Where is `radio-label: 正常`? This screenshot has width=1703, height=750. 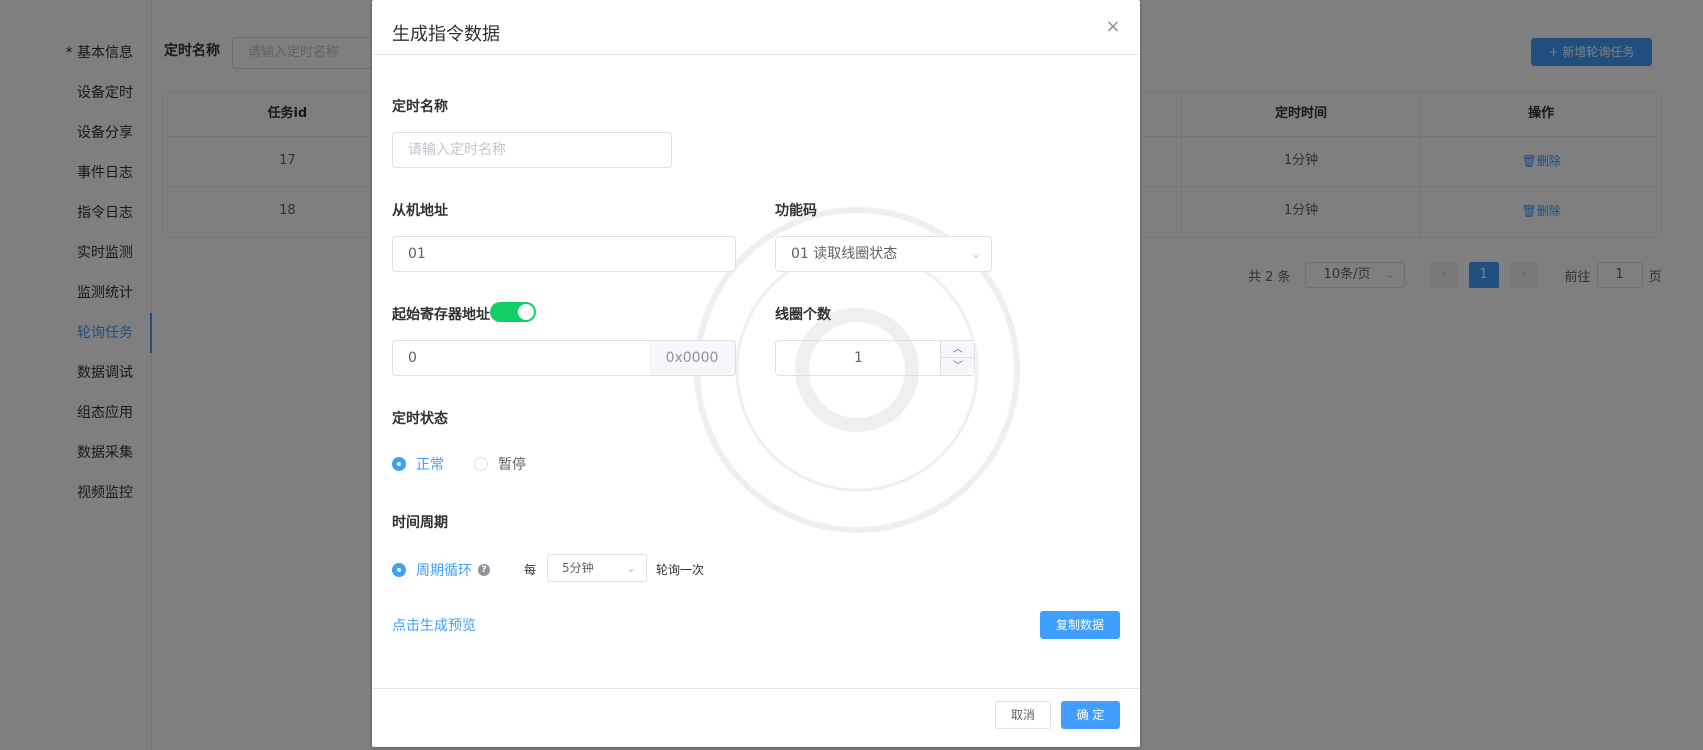
radio-label: 正常 is located at coordinates (430, 465).